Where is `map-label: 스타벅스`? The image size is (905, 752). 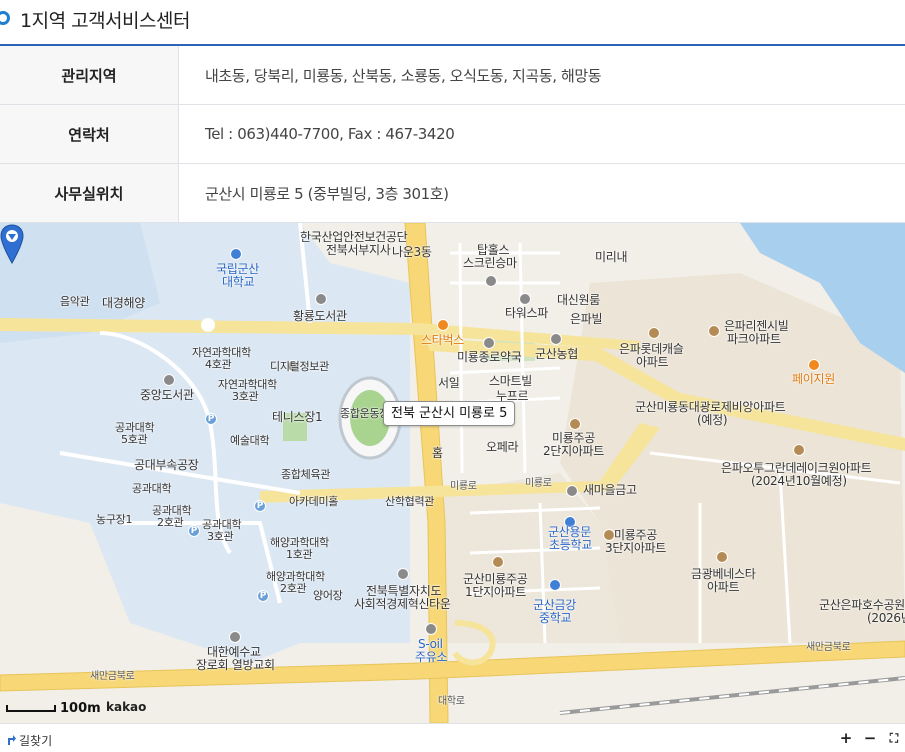 map-label: 스타벅스 is located at coordinates (442, 340).